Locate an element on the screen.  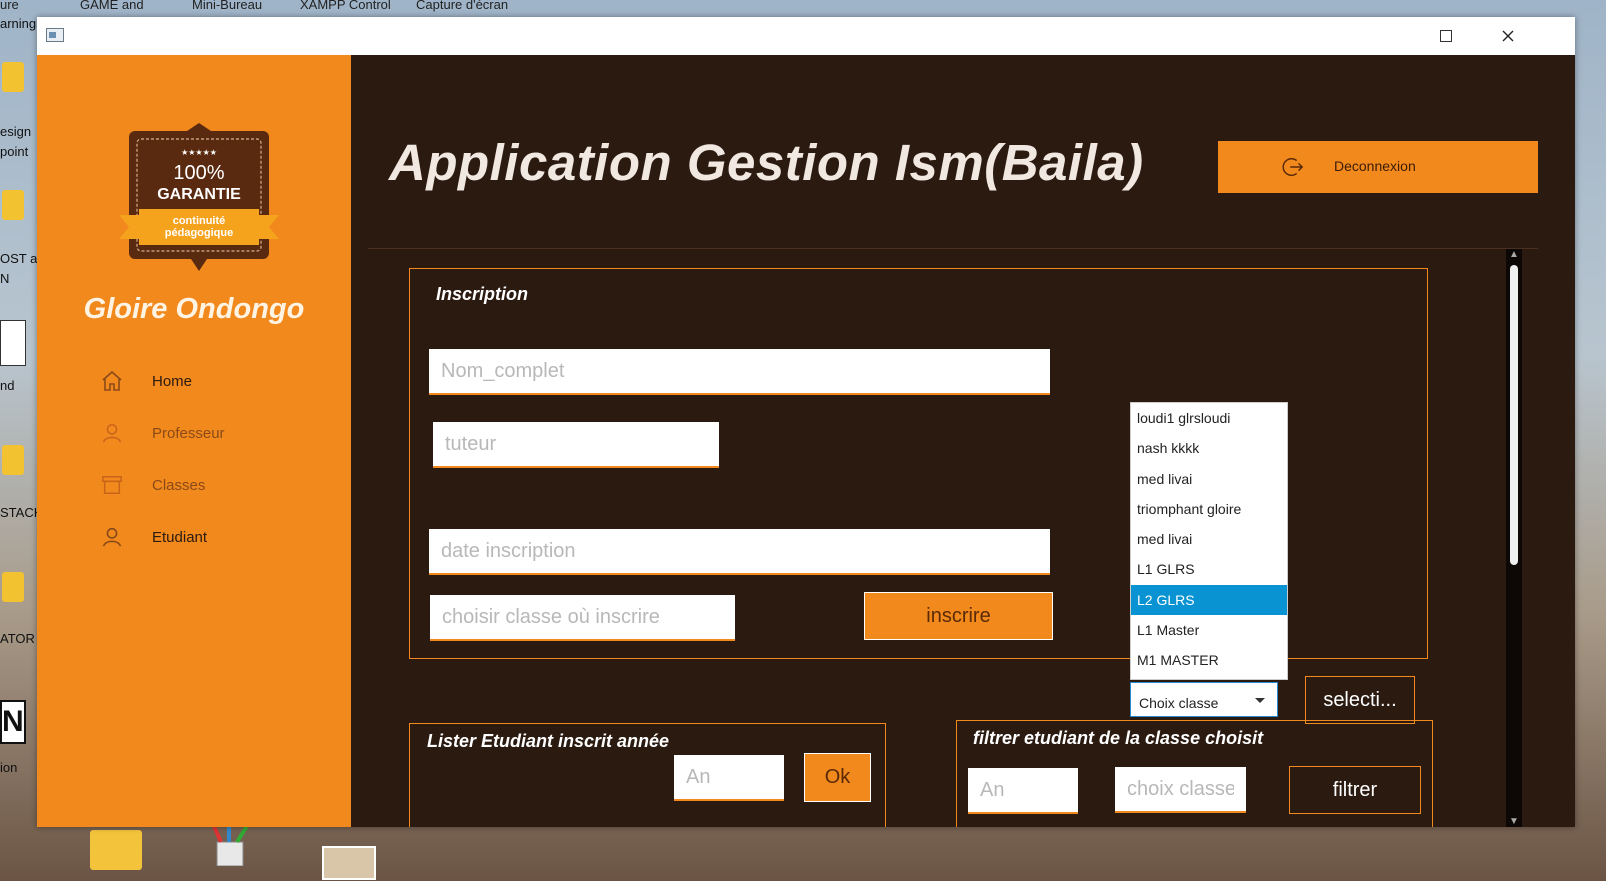
notion-icon: N is located at coordinates (13, 722).